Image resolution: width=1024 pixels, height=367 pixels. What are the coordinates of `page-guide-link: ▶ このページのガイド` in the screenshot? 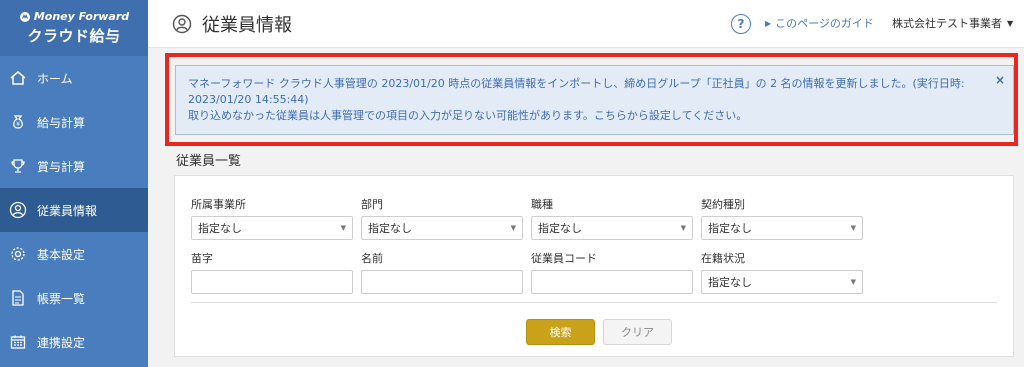 It's located at (819, 23).